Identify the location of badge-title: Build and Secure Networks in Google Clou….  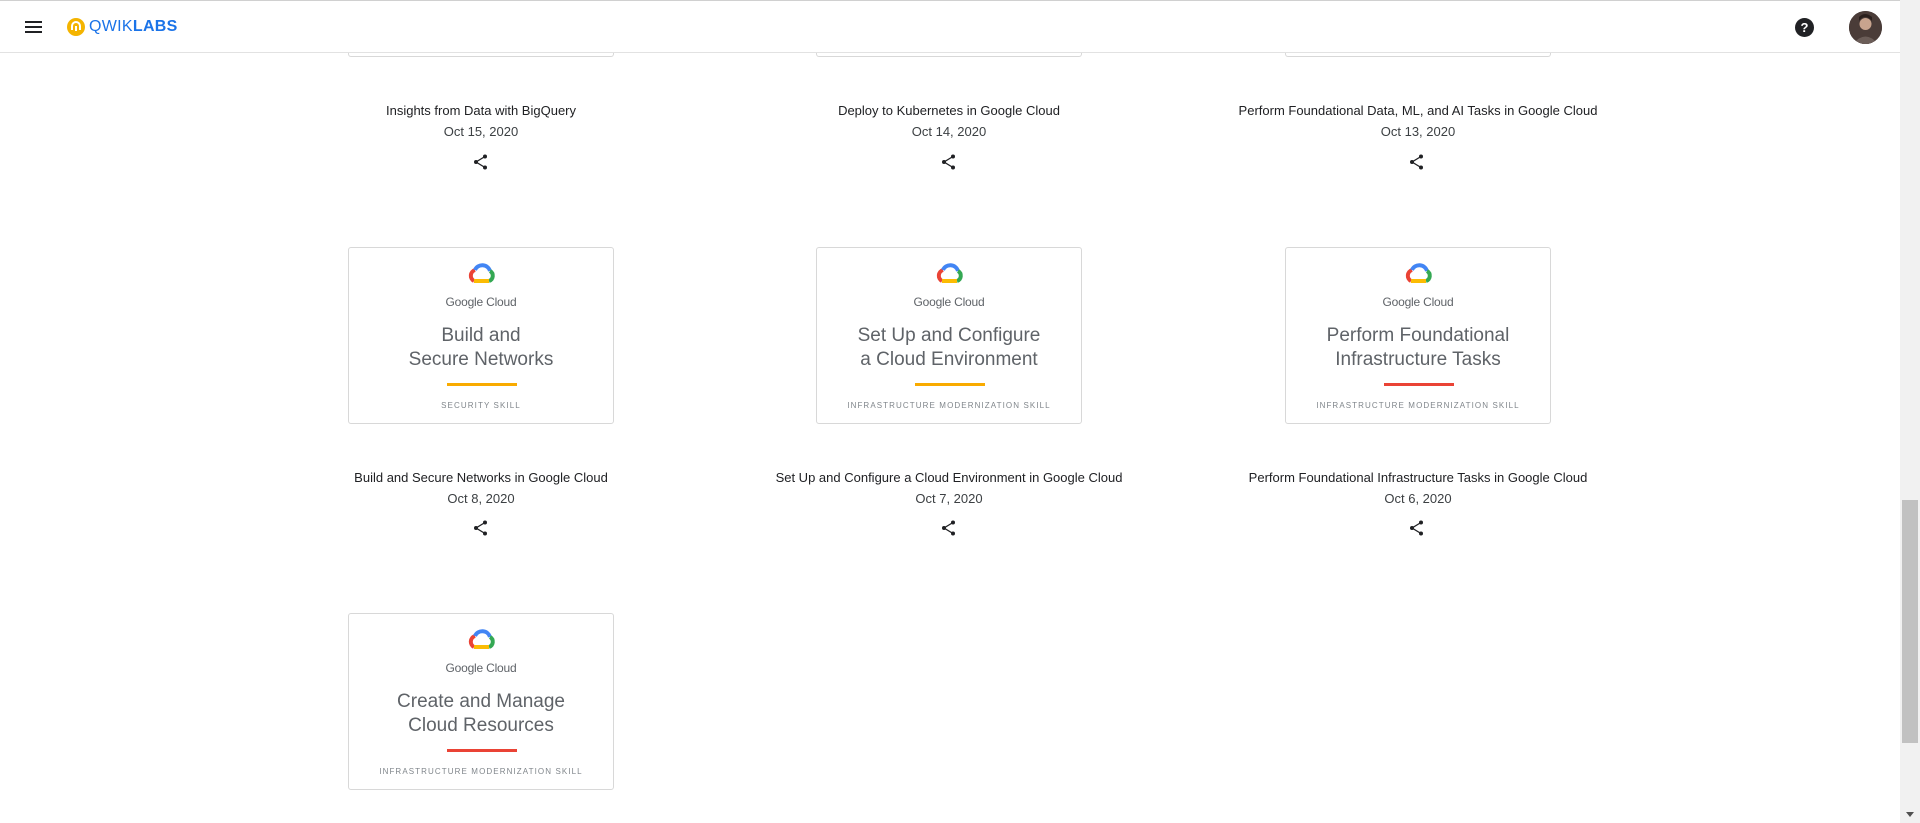
(481, 477).